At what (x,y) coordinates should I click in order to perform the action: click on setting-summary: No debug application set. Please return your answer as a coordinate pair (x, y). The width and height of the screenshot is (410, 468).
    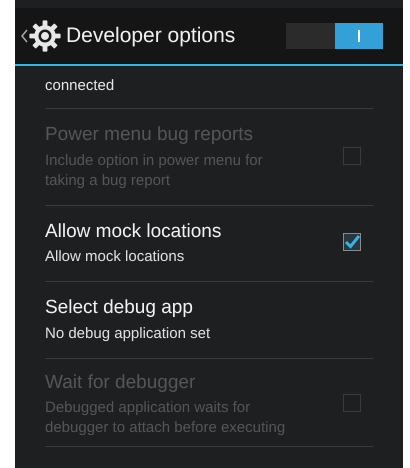
    Looking at the image, I should click on (128, 334).